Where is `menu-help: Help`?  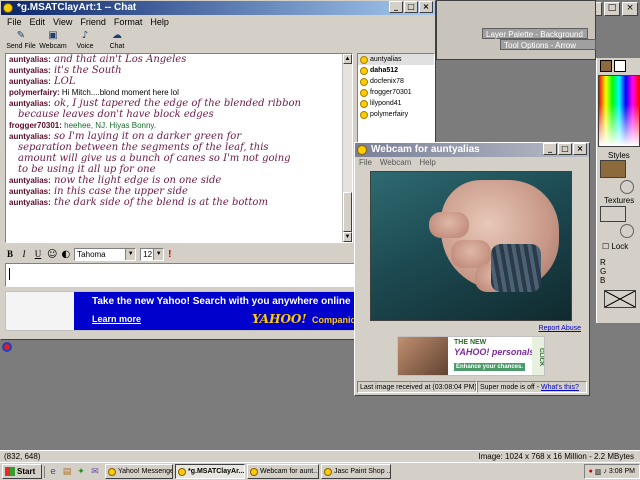
menu-help: Help is located at coordinates (159, 22).